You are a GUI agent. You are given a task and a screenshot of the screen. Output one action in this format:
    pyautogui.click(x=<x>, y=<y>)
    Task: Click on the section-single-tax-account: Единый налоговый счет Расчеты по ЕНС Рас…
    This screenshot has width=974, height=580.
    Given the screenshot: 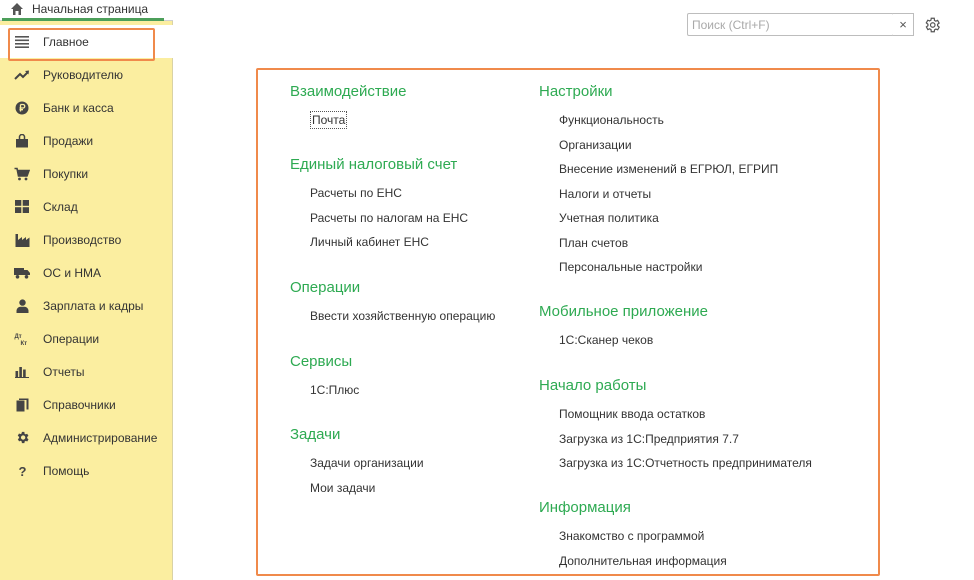 What is the action you would take?
    pyautogui.click(x=379, y=205)
    